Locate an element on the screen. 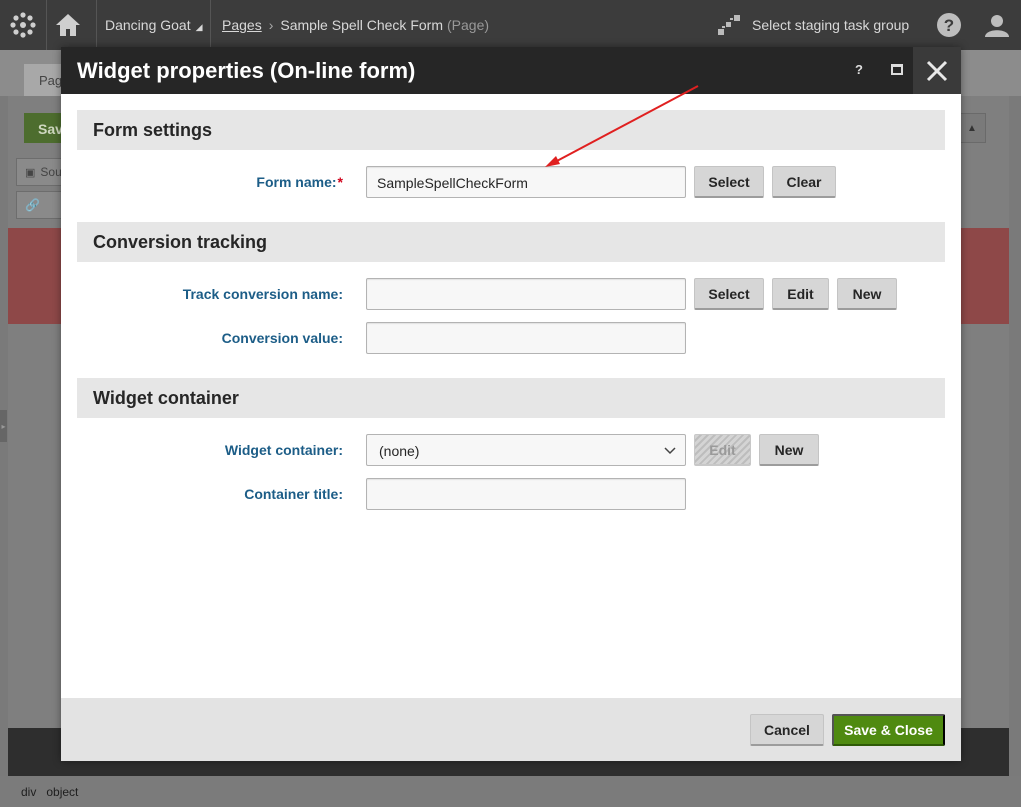 This screenshot has height=807, width=1021. background-source-button: ▣ Sou is located at coordinates (39, 172).